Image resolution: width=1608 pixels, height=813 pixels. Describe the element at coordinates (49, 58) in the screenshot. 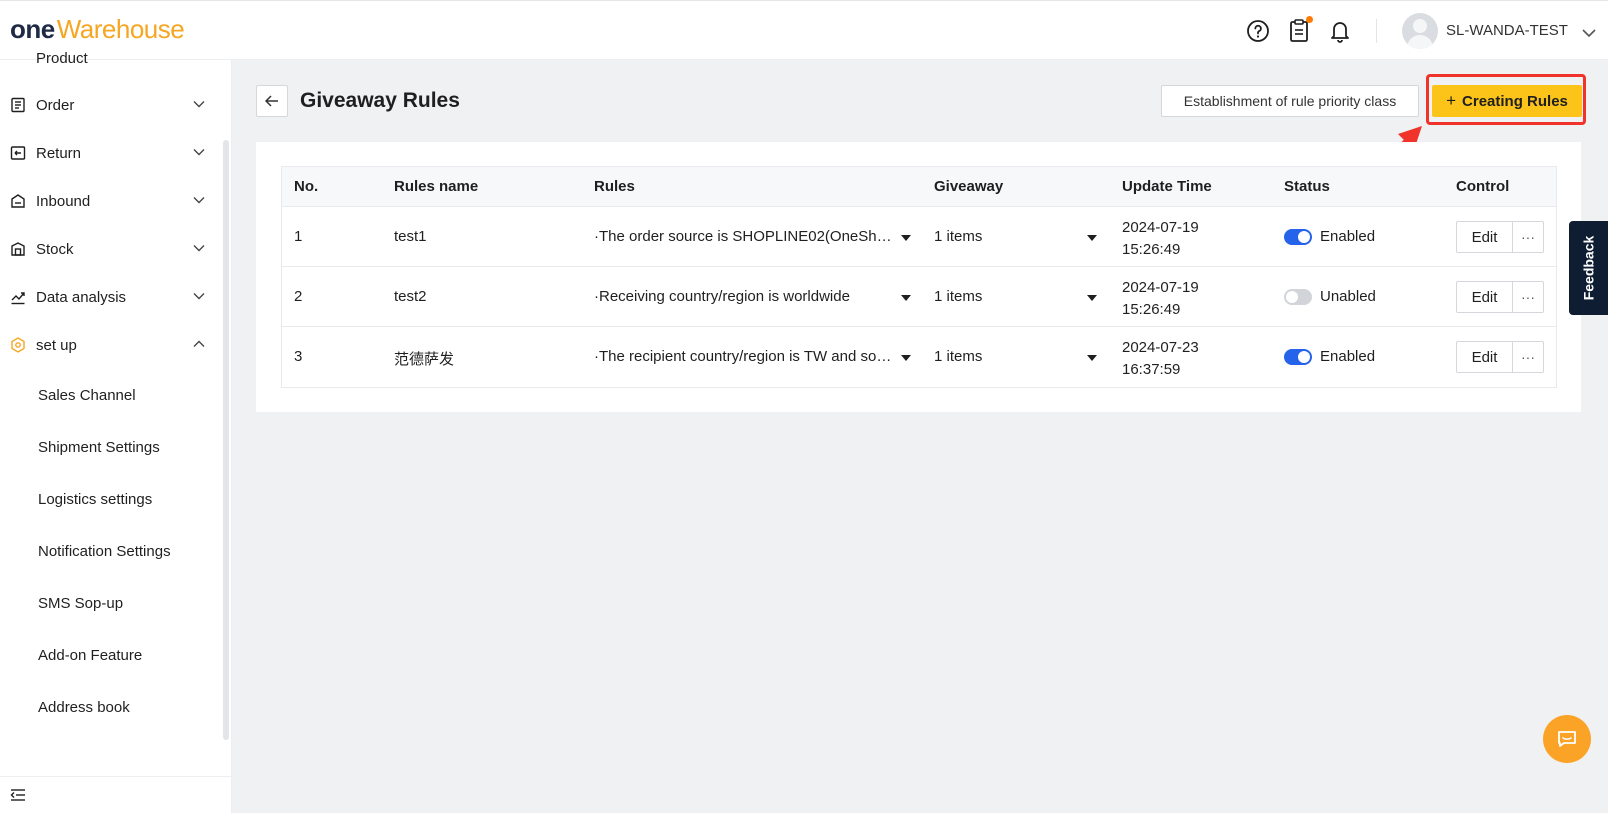

I see `sidebar-item-product-partial: Product` at that location.